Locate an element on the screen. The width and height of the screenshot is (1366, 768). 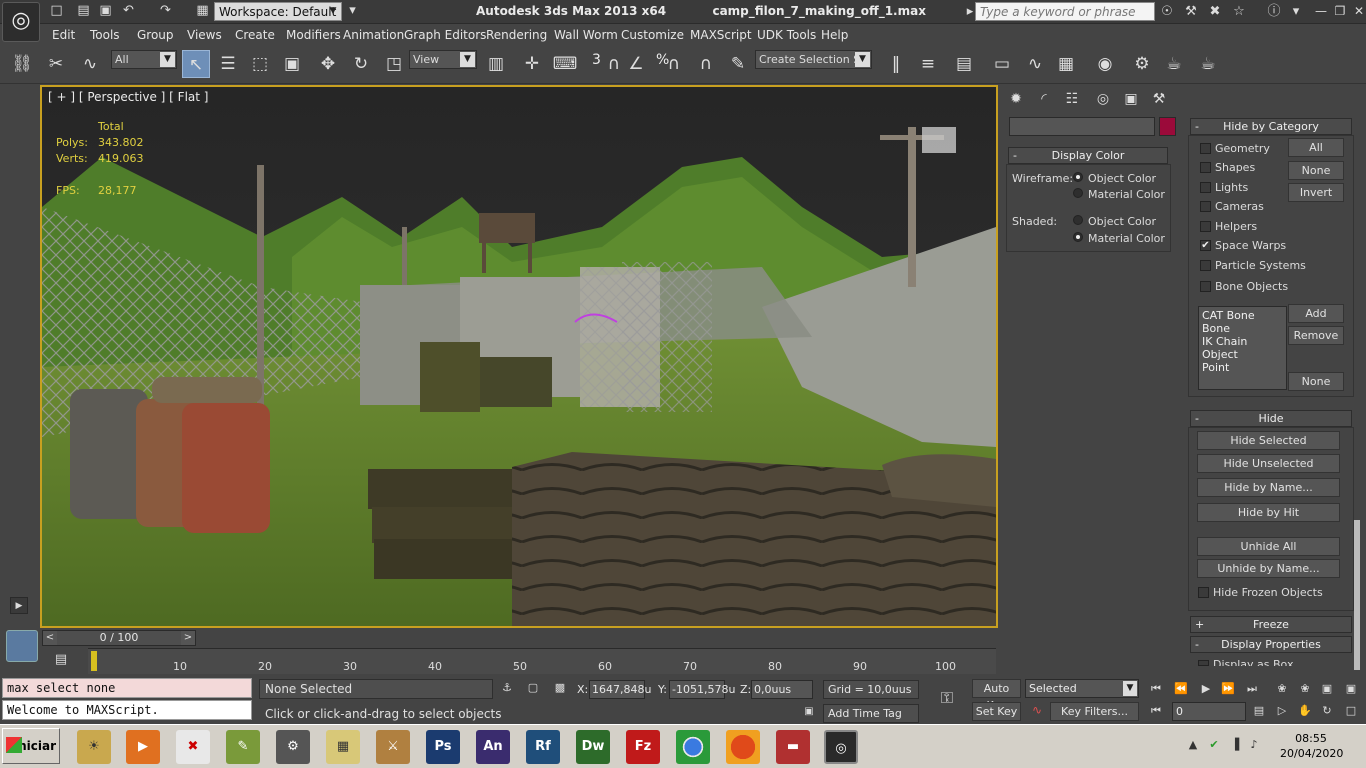
wireframe-material-radio is located at coordinates (1078, 193).